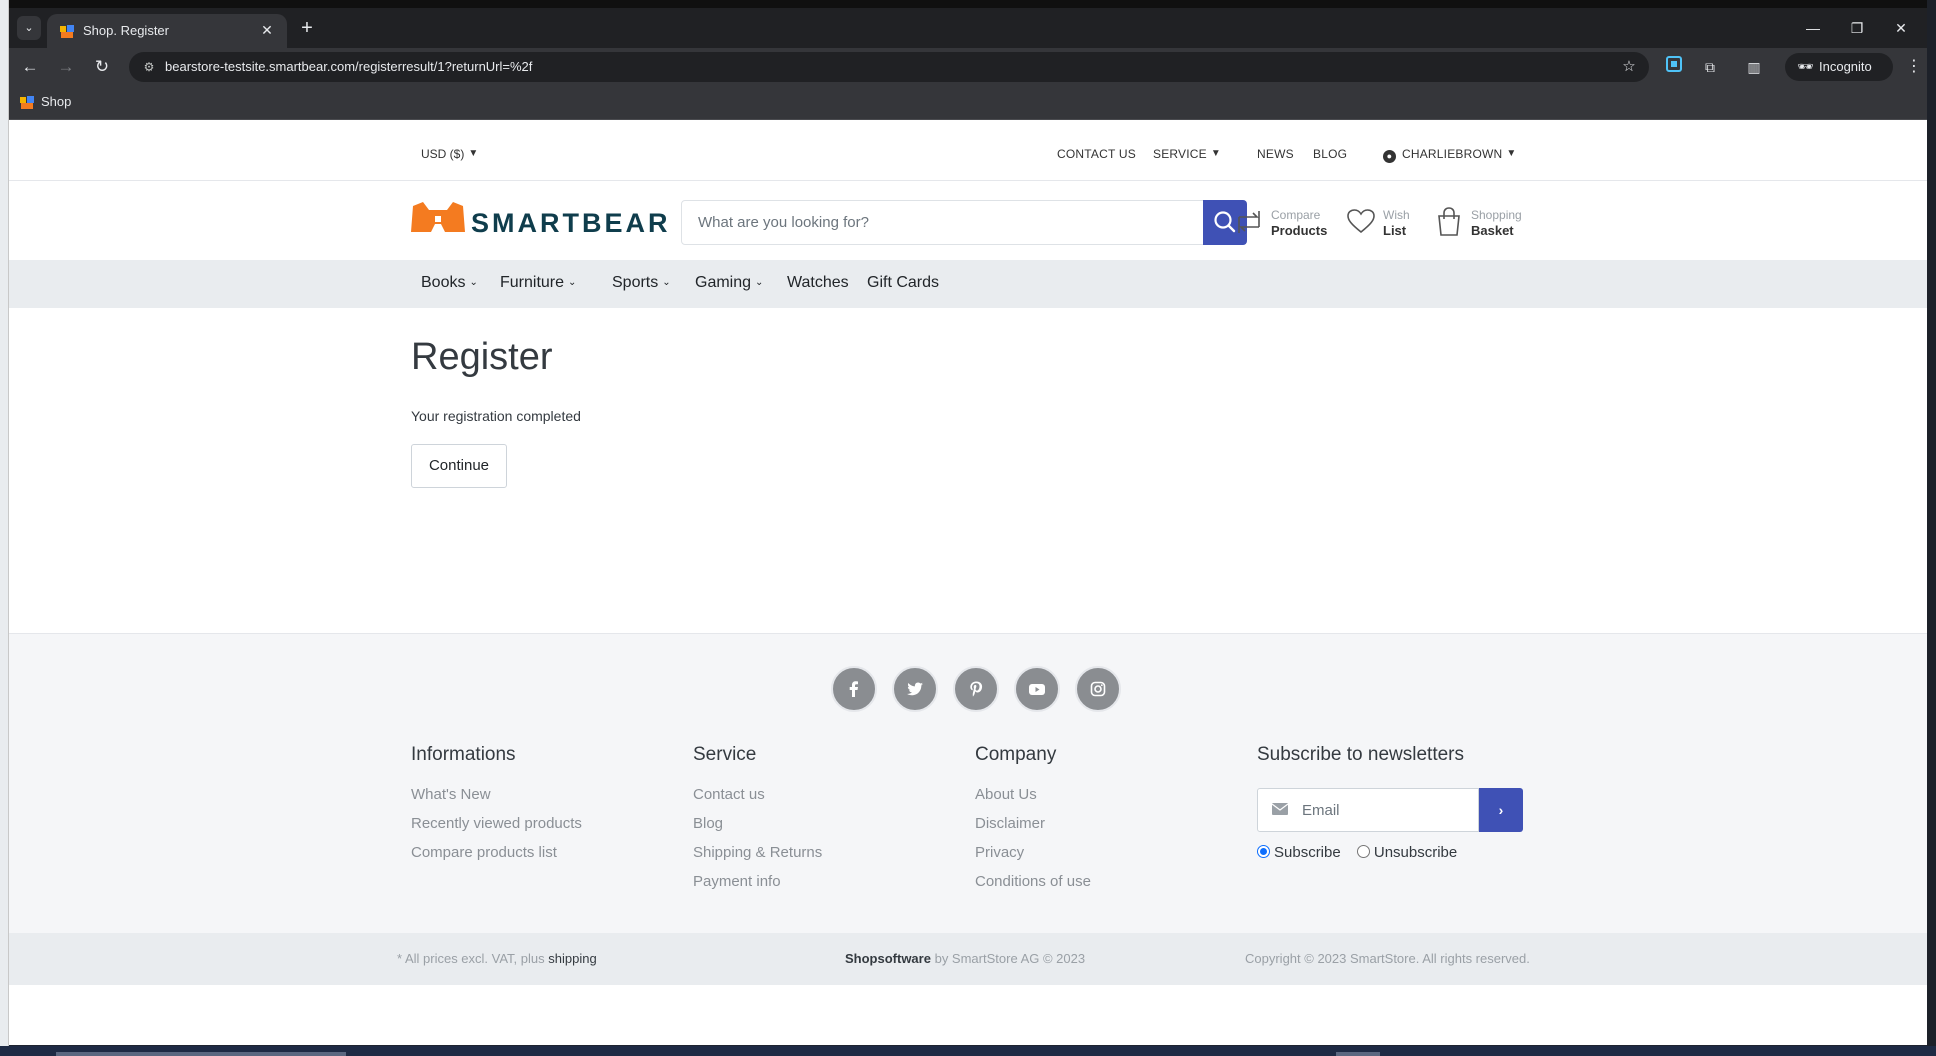  I want to click on side-panel-icon: ▥, so click(1754, 67).